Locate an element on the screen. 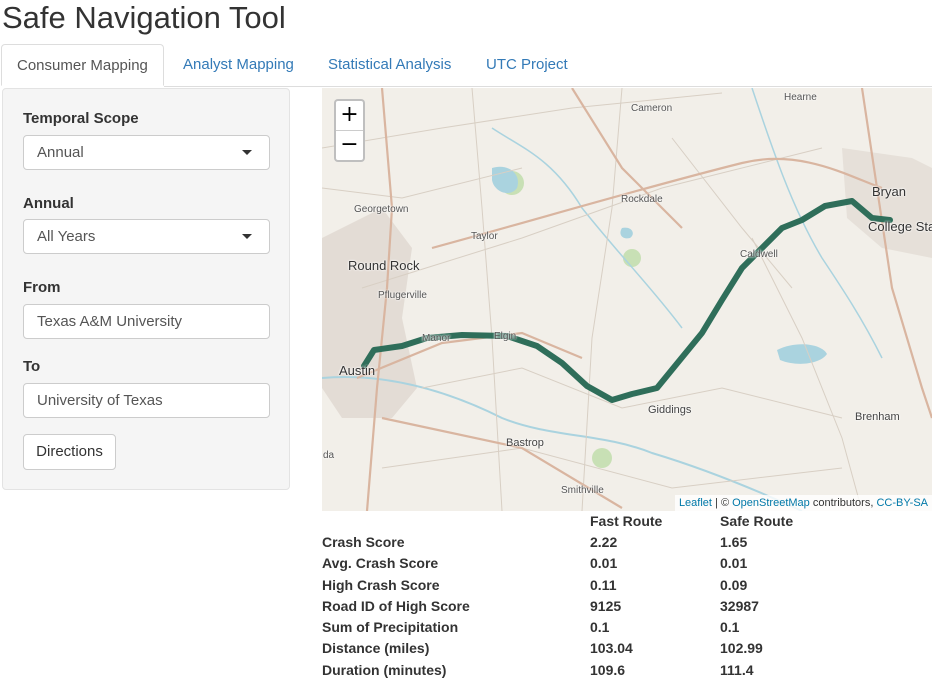  metric-name: Road ID of High Score is located at coordinates (396, 605).